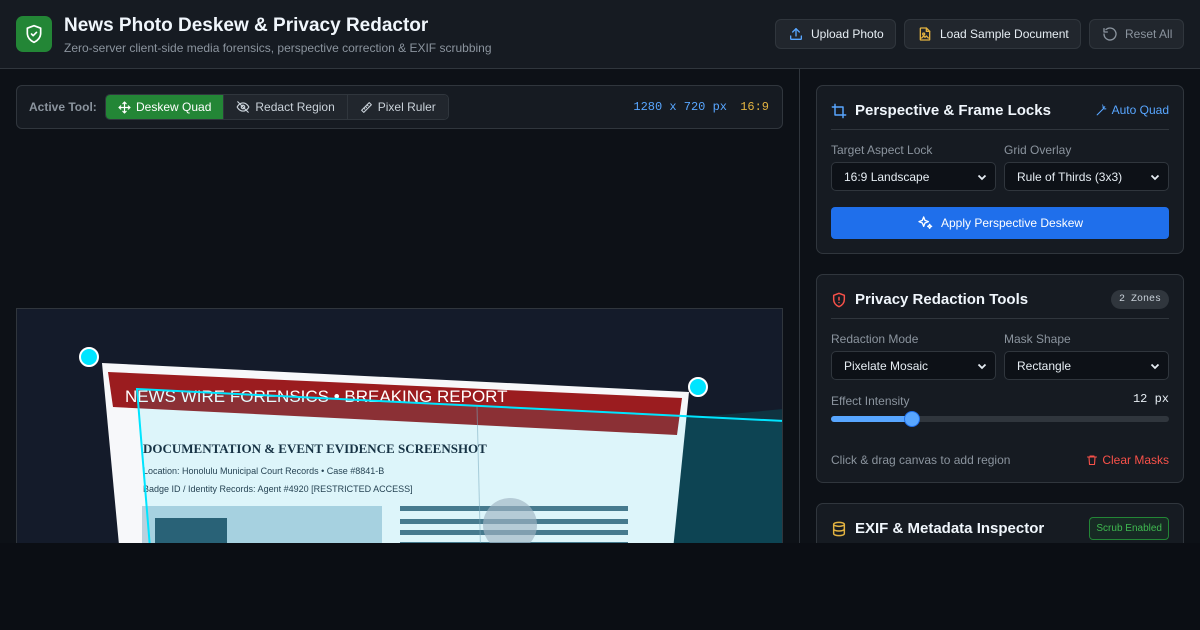 Image resolution: width=1200 pixels, height=630 pixels. I want to click on app-title: News Photo Deskew & Privacy Redactor, so click(246, 25).